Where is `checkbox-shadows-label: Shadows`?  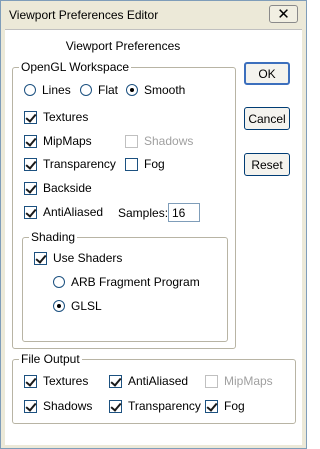 checkbox-shadows-label: Shadows is located at coordinates (169, 141).